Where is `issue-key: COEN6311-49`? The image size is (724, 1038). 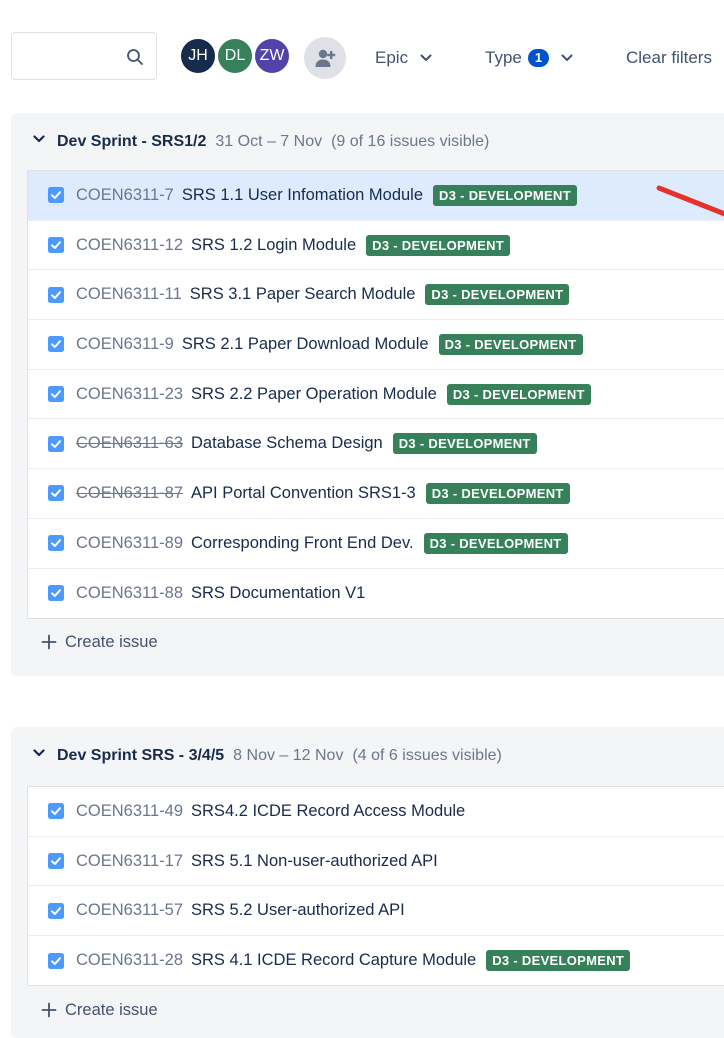
issue-key: COEN6311-49 is located at coordinates (129, 811).